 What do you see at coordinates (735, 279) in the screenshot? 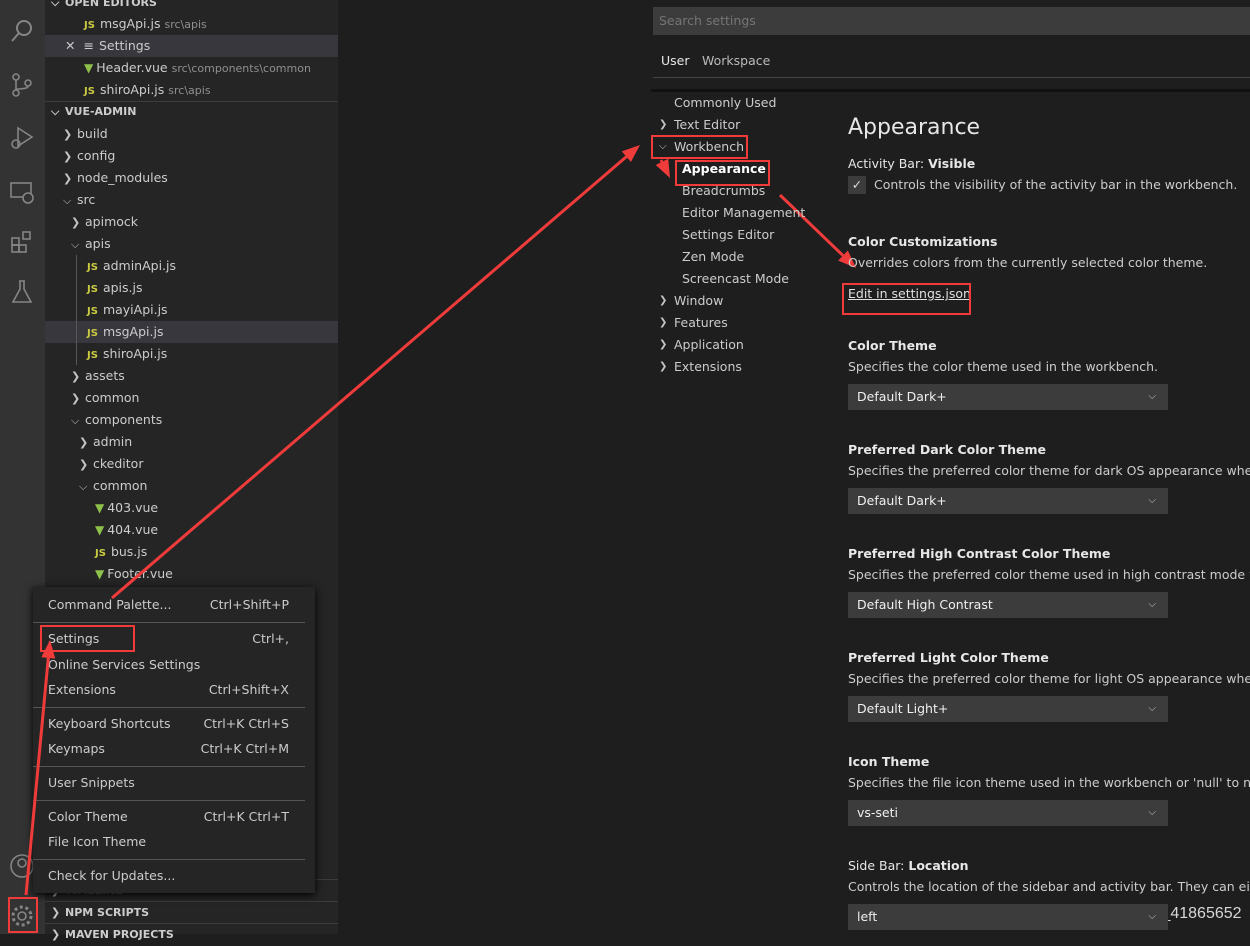
I see `toc-item: Screencast Mode` at bounding box center [735, 279].